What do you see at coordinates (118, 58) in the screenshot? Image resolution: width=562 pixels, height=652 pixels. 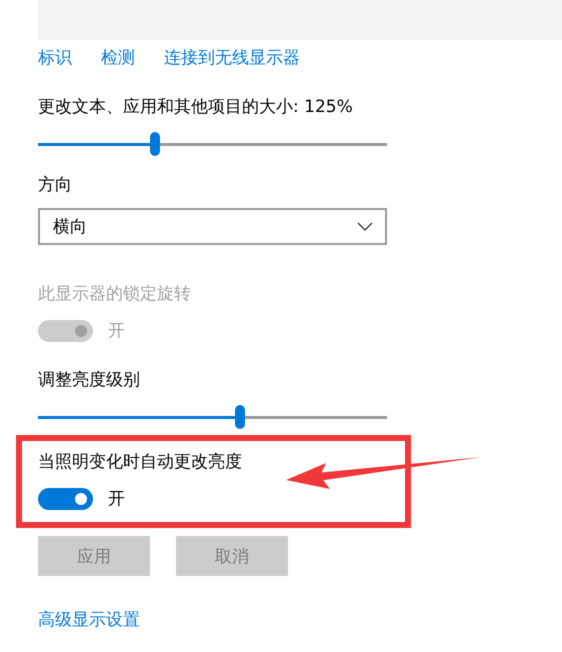 I see `link: 检测` at bounding box center [118, 58].